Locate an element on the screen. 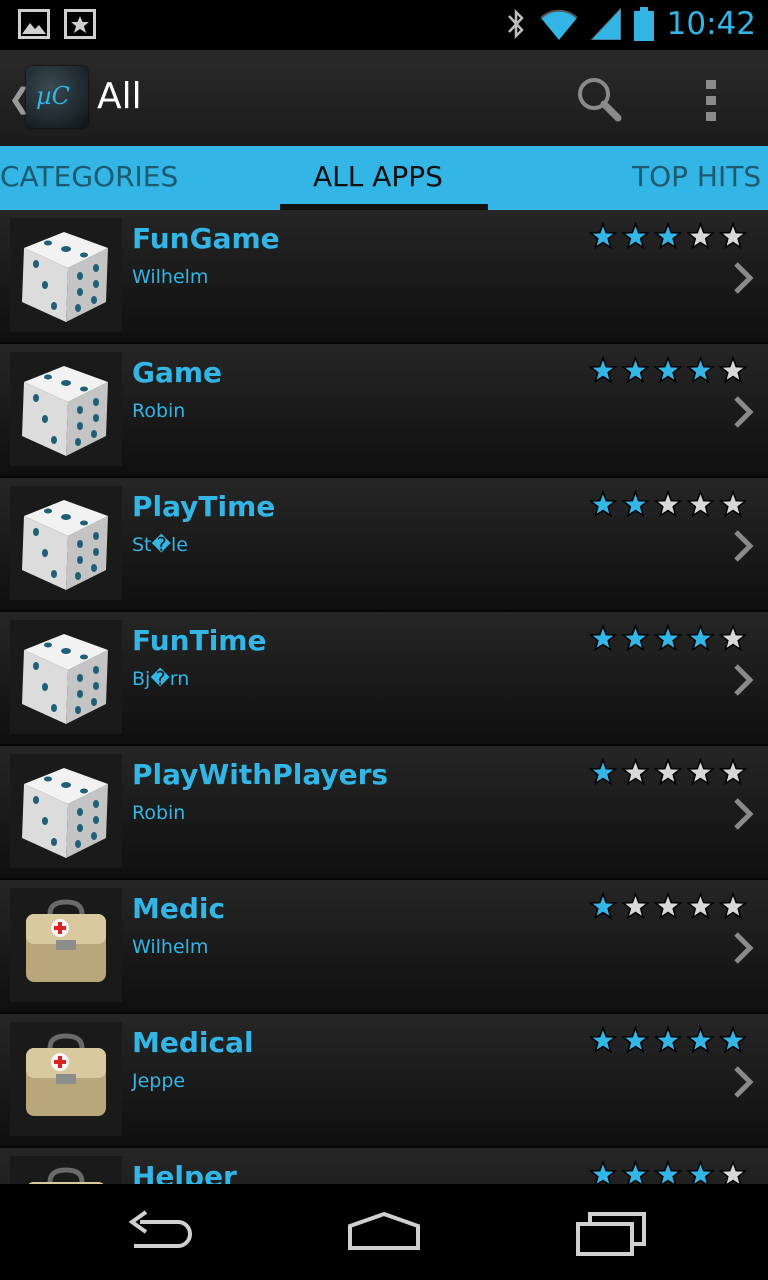 This screenshot has height=1280, width=768. tab-categories: CATEGORIES is located at coordinates (89, 176).